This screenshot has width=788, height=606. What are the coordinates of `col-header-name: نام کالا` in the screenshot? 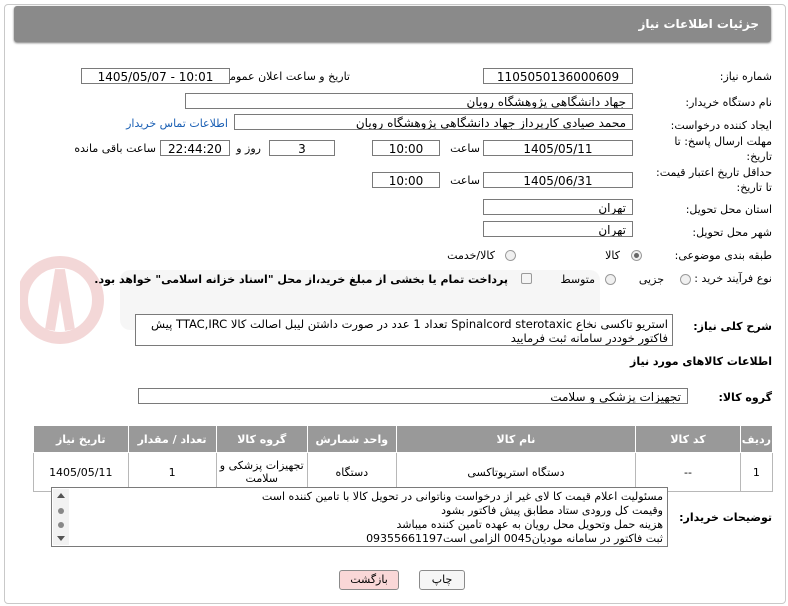 It's located at (516, 439).